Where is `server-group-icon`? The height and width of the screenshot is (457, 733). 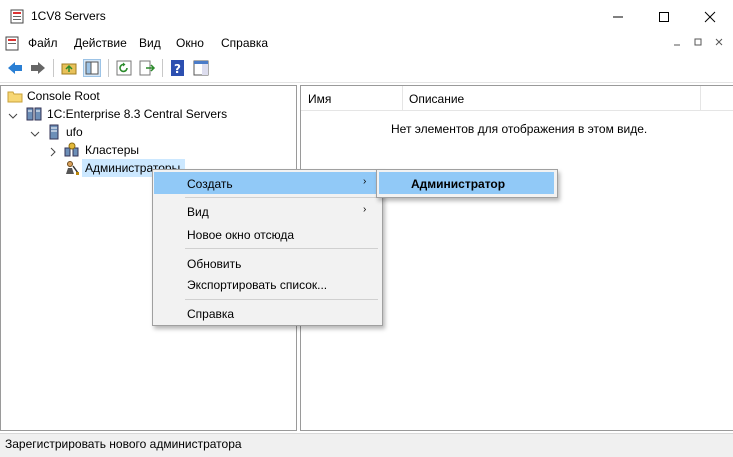
server-group-icon is located at coordinates (34, 115).